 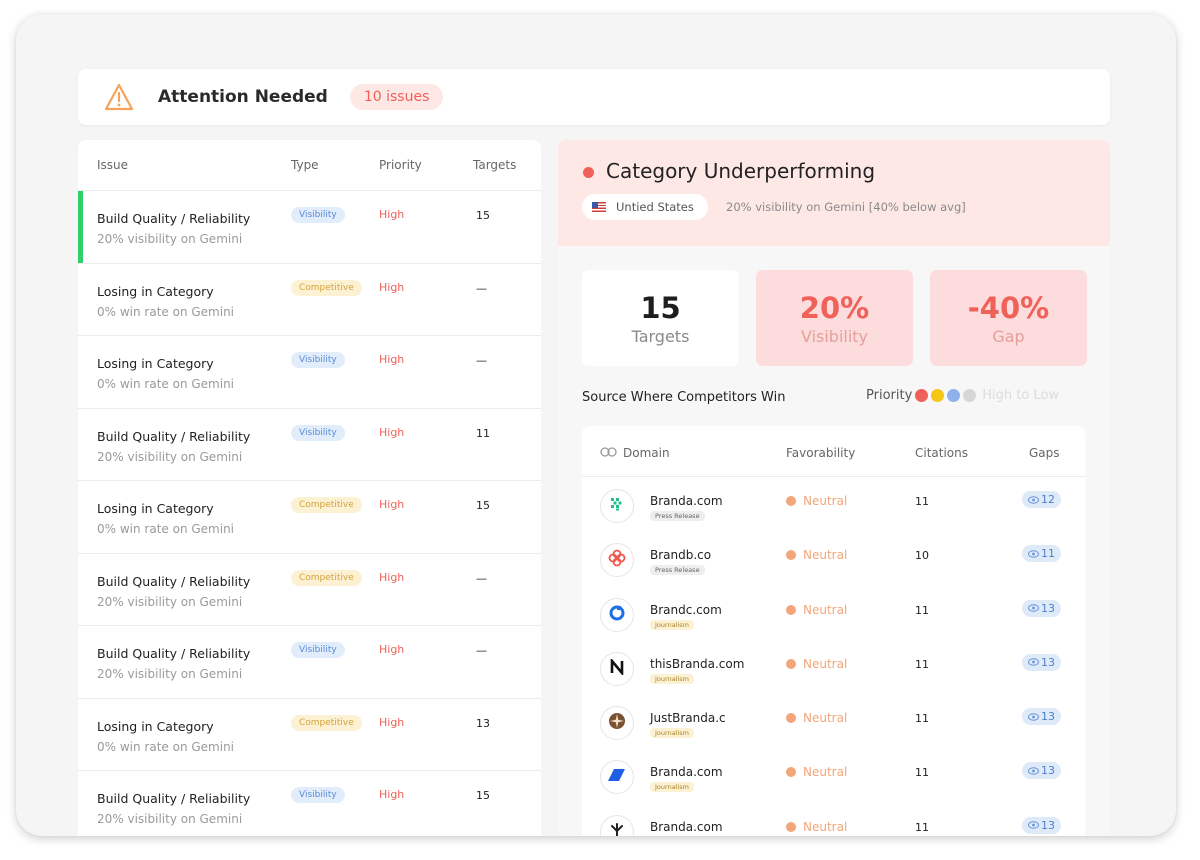 I want to click on warning-icon, so click(x=119, y=97).